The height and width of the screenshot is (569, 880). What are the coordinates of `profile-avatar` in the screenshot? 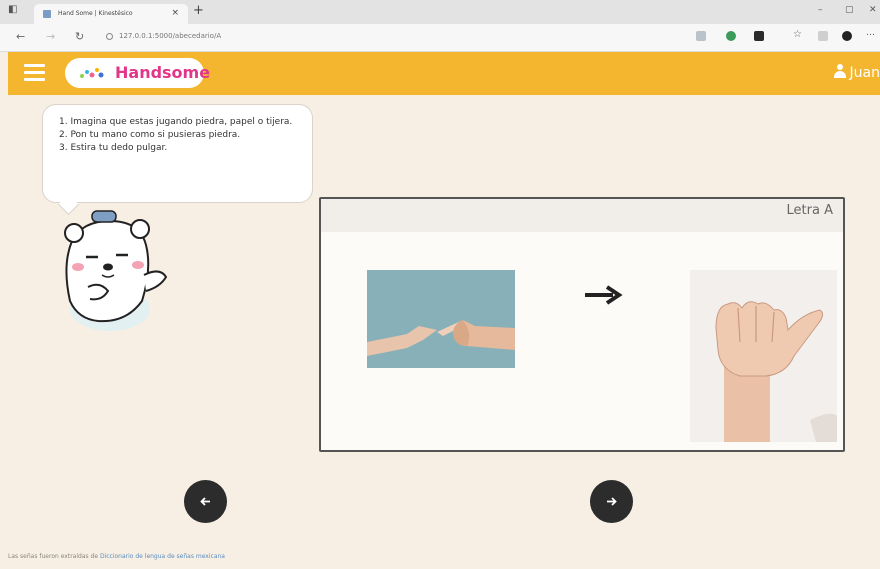 It's located at (847, 36).